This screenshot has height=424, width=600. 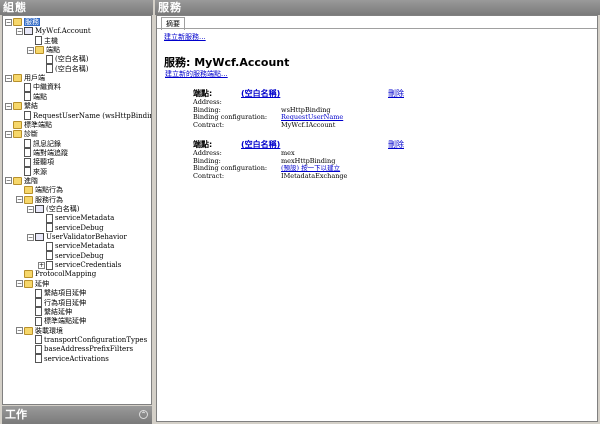 I want to click on tab-divider, so click(x=377, y=28).